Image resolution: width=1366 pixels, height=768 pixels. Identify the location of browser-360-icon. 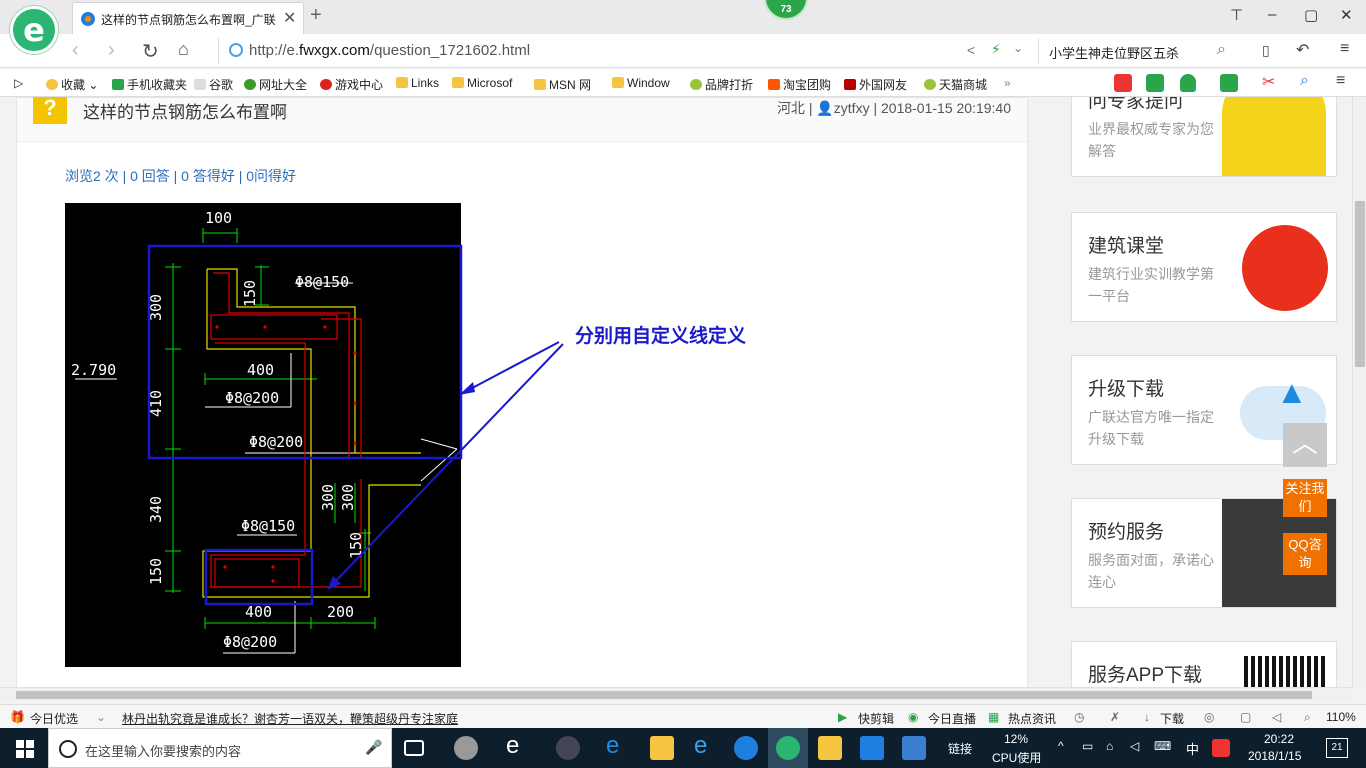
(788, 748).